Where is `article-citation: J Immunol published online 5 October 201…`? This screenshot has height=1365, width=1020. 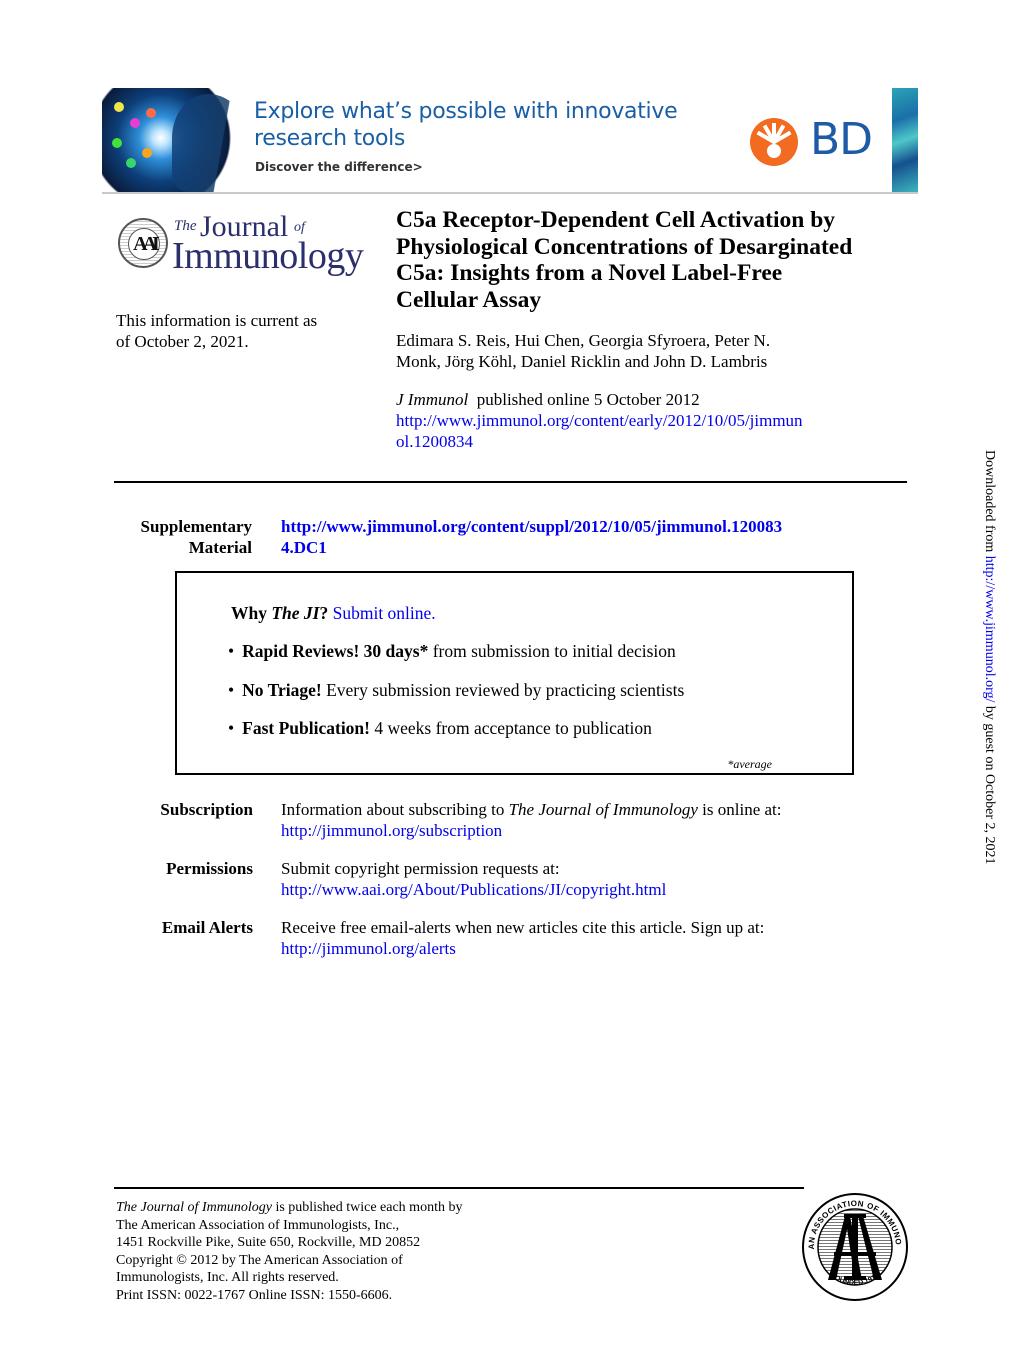 article-citation: J Immunol published online 5 October 201… is located at coordinates (656, 420).